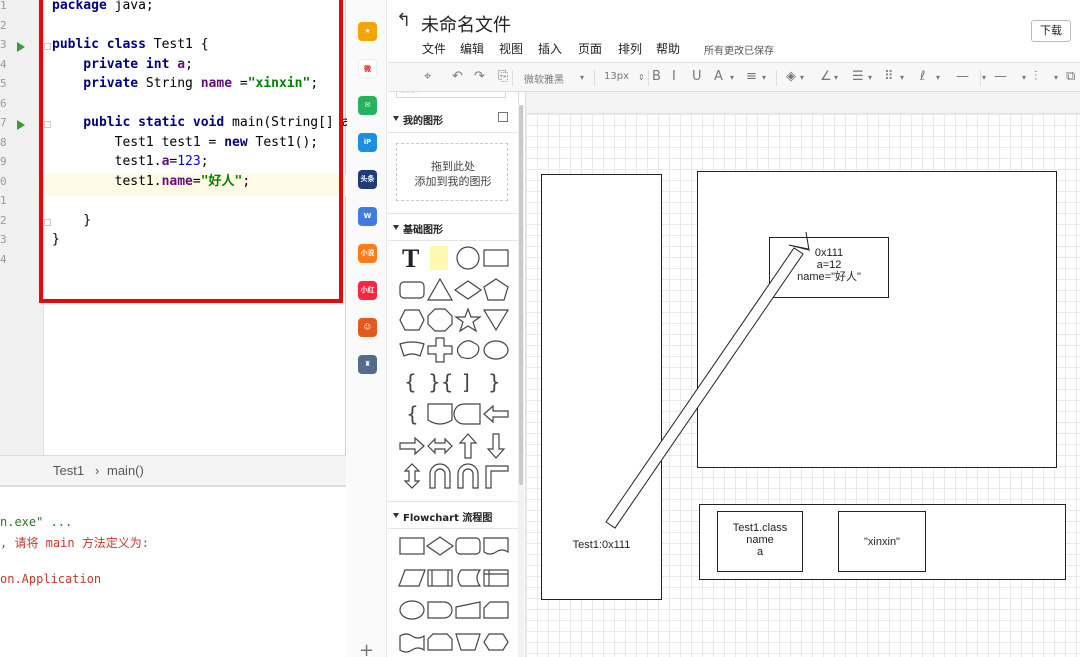 The height and width of the screenshot is (657, 1080). What do you see at coordinates (496, 320) in the screenshot?
I see `shape-inverted-triangle` at bounding box center [496, 320].